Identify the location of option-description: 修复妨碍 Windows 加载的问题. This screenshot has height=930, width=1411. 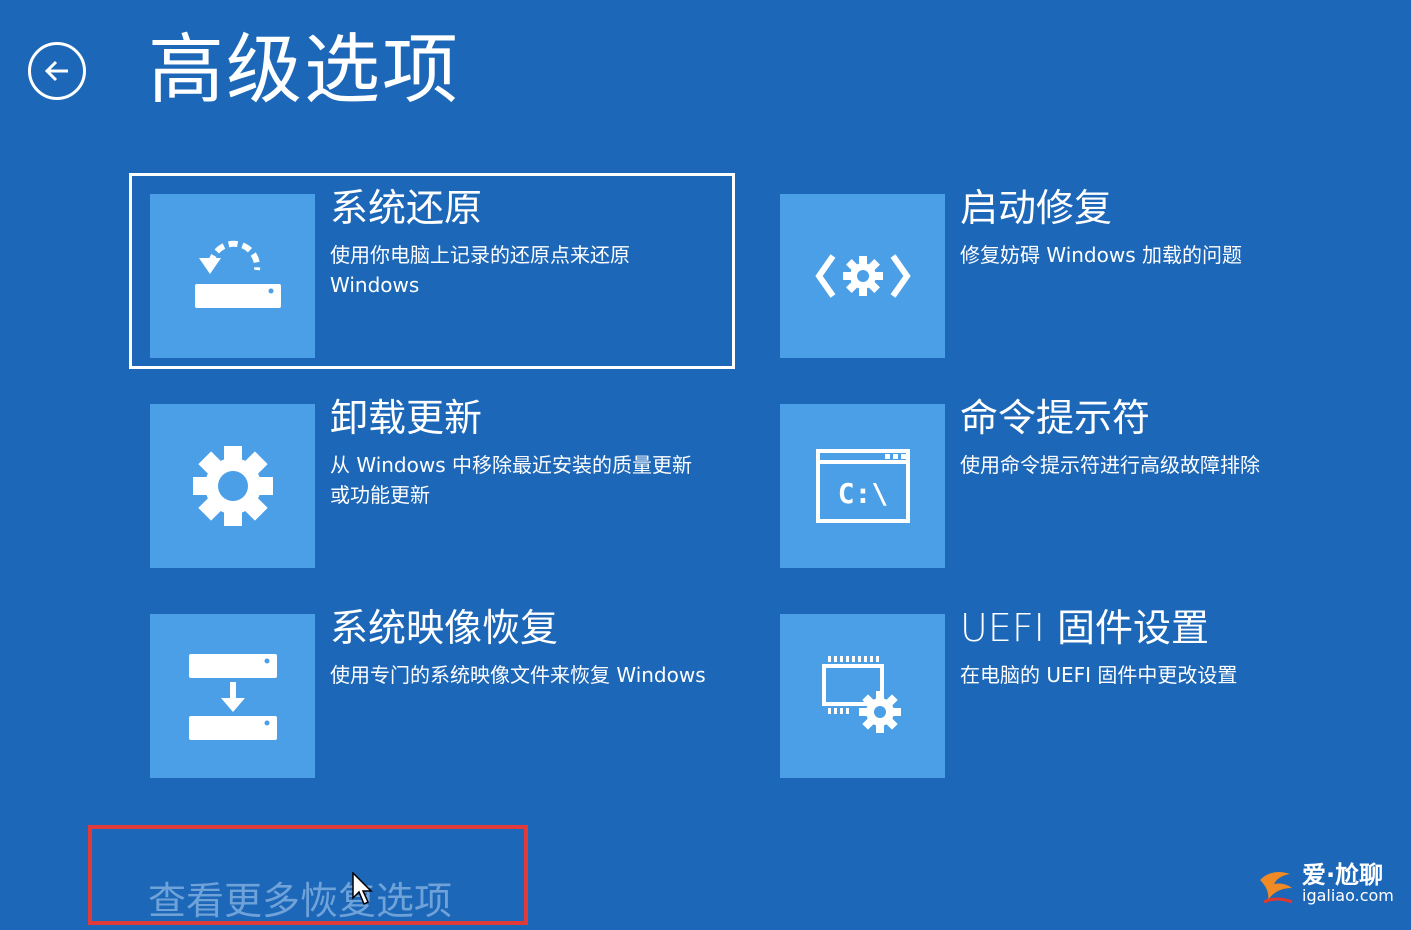
(1101, 255).